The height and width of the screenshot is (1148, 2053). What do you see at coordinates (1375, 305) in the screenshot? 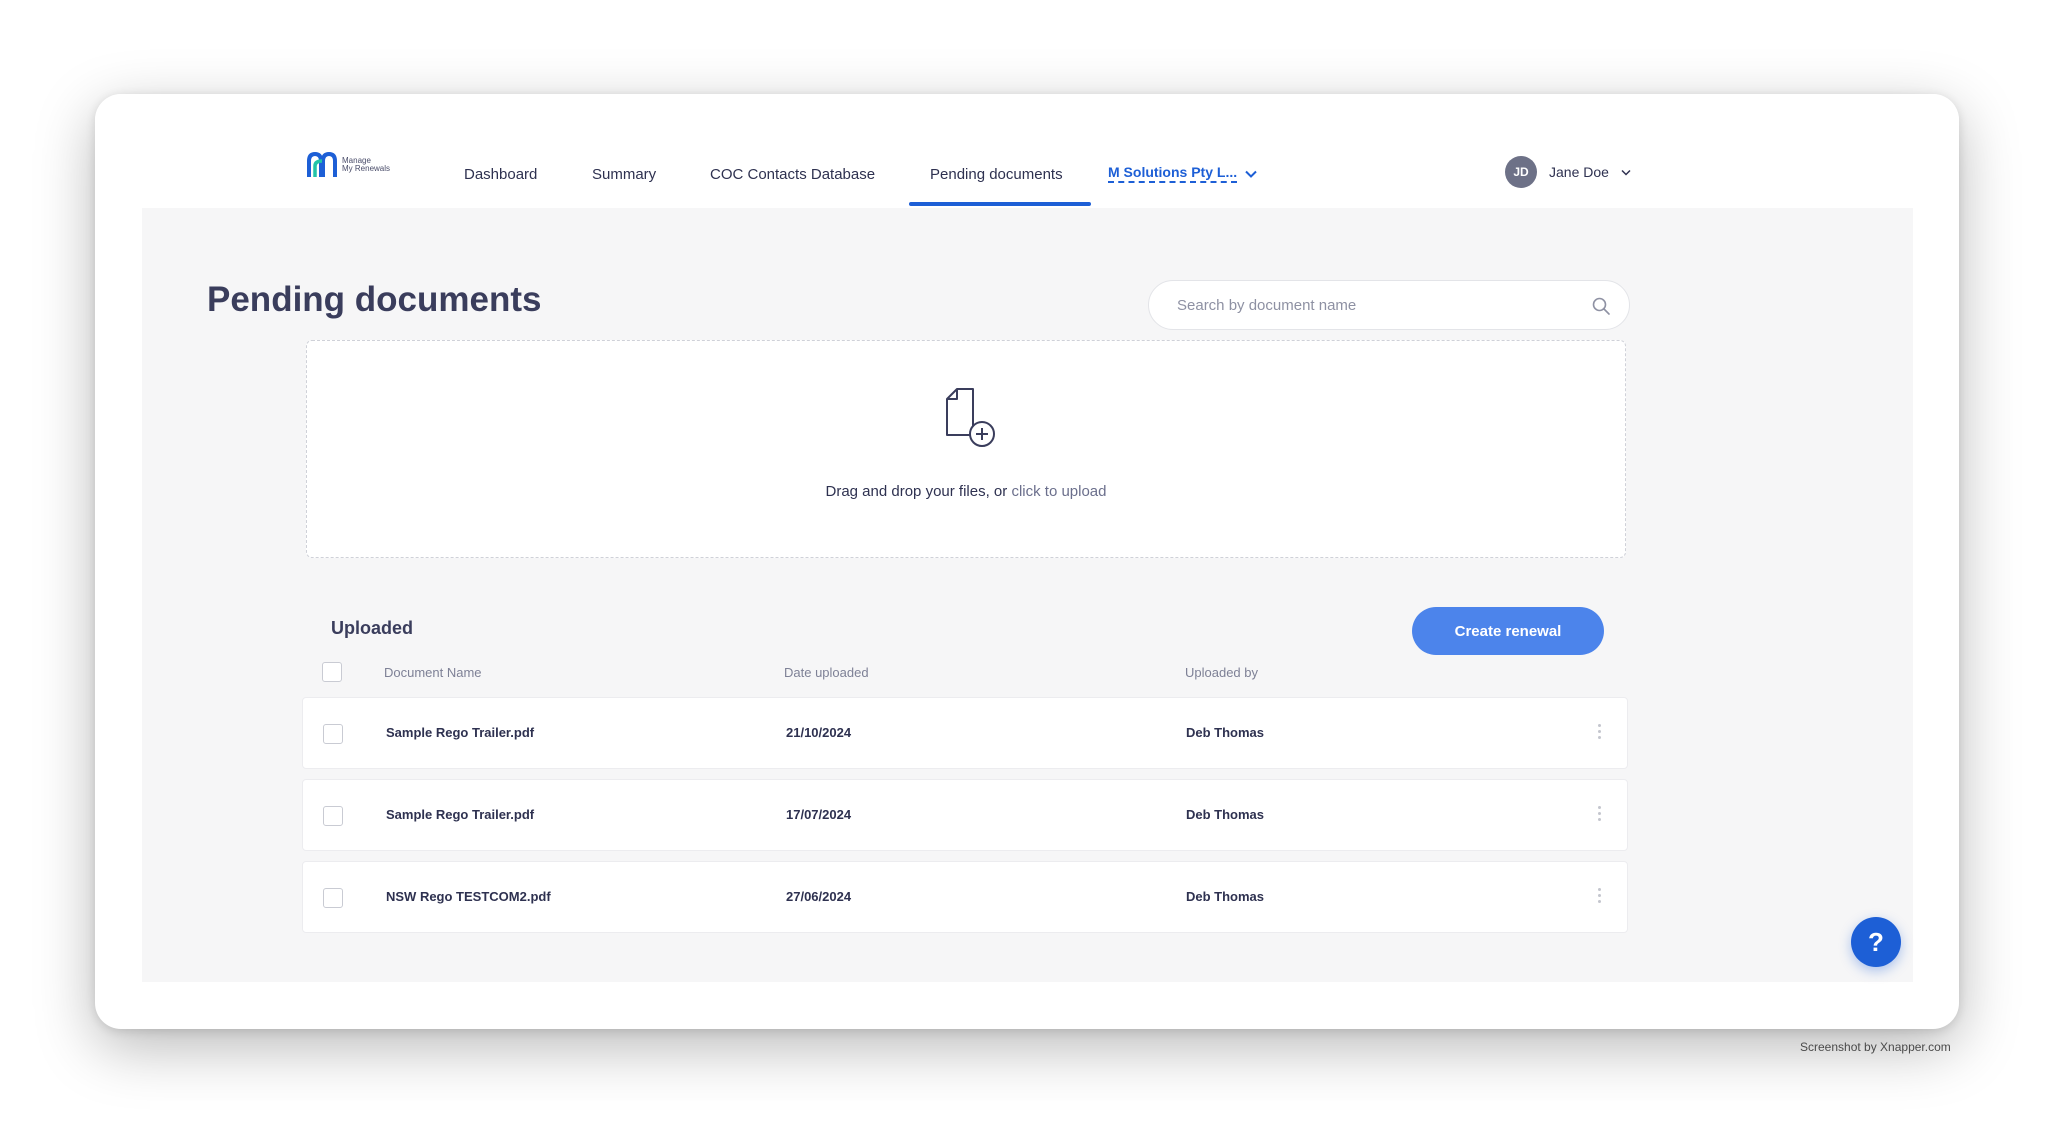
I see `search-input` at bounding box center [1375, 305].